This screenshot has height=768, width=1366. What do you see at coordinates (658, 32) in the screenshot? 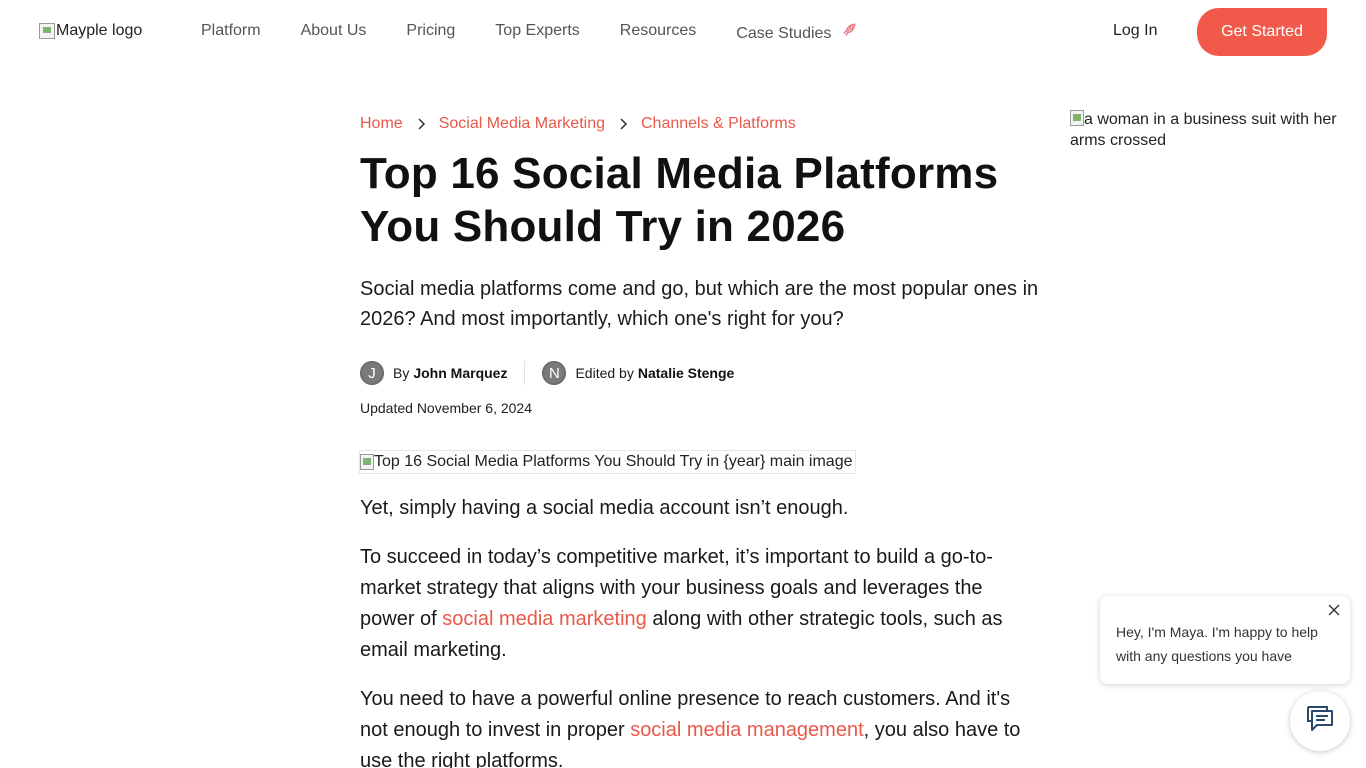
I see `nav-resources: Resources` at bounding box center [658, 32].